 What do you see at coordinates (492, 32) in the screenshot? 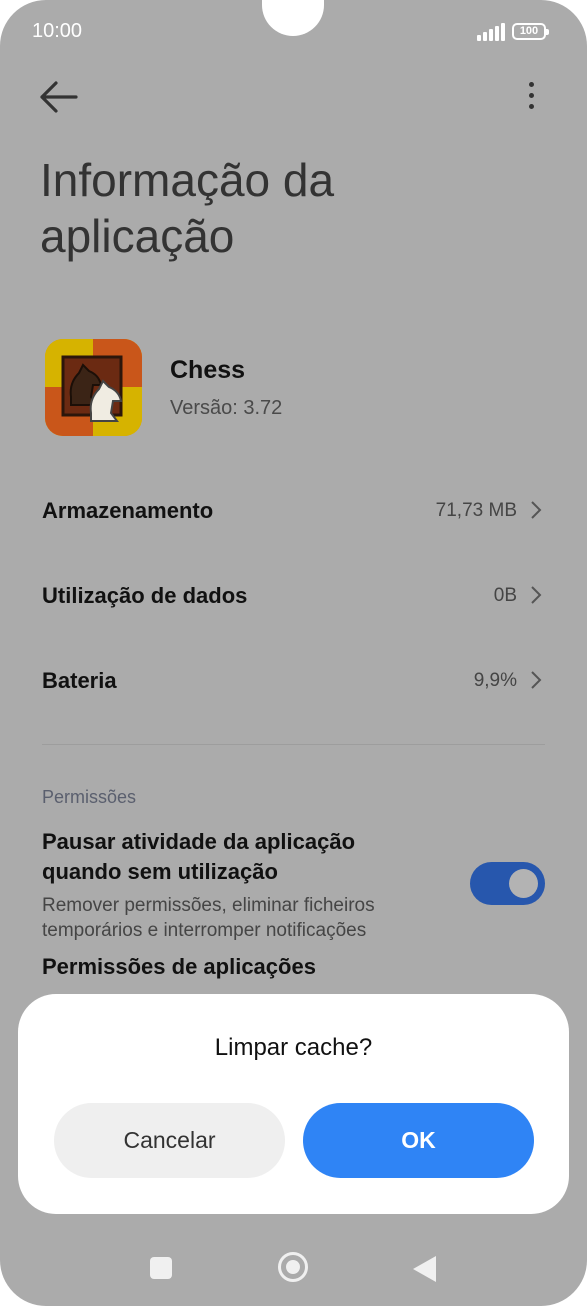
I see `signal-icon` at bounding box center [492, 32].